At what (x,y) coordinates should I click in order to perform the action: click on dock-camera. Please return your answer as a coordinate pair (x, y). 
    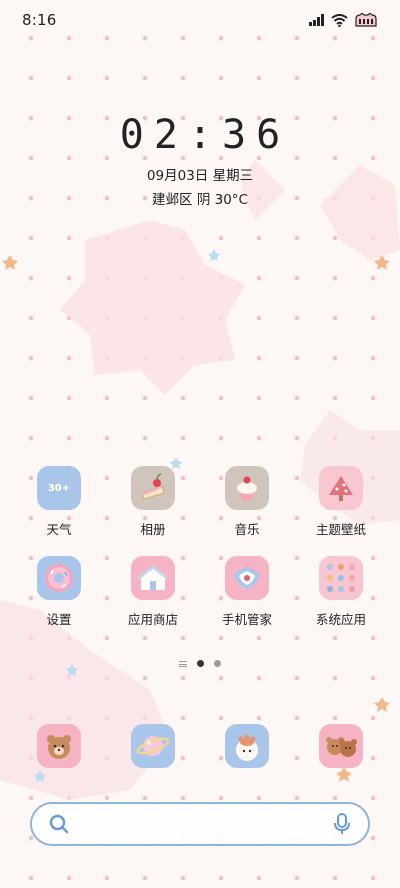
    Looking at the image, I should click on (247, 746).